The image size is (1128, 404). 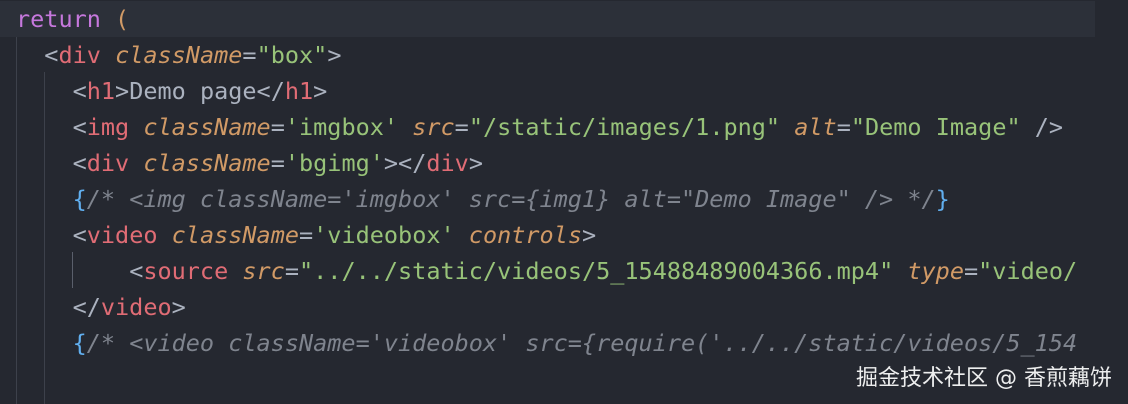 What do you see at coordinates (935, 127) in the screenshot?
I see `code-token-str: "Demo Image"` at bounding box center [935, 127].